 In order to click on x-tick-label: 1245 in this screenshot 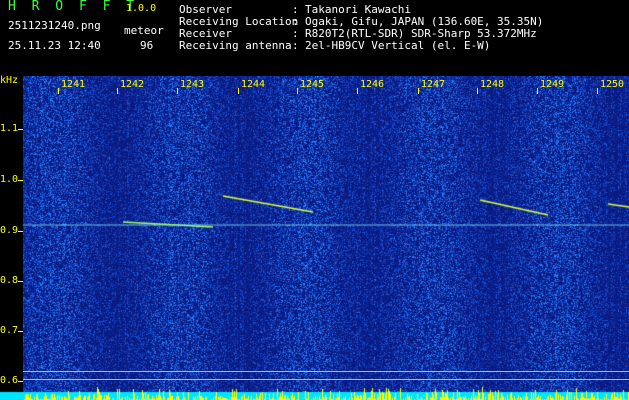, I will do `click(312, 84)`.